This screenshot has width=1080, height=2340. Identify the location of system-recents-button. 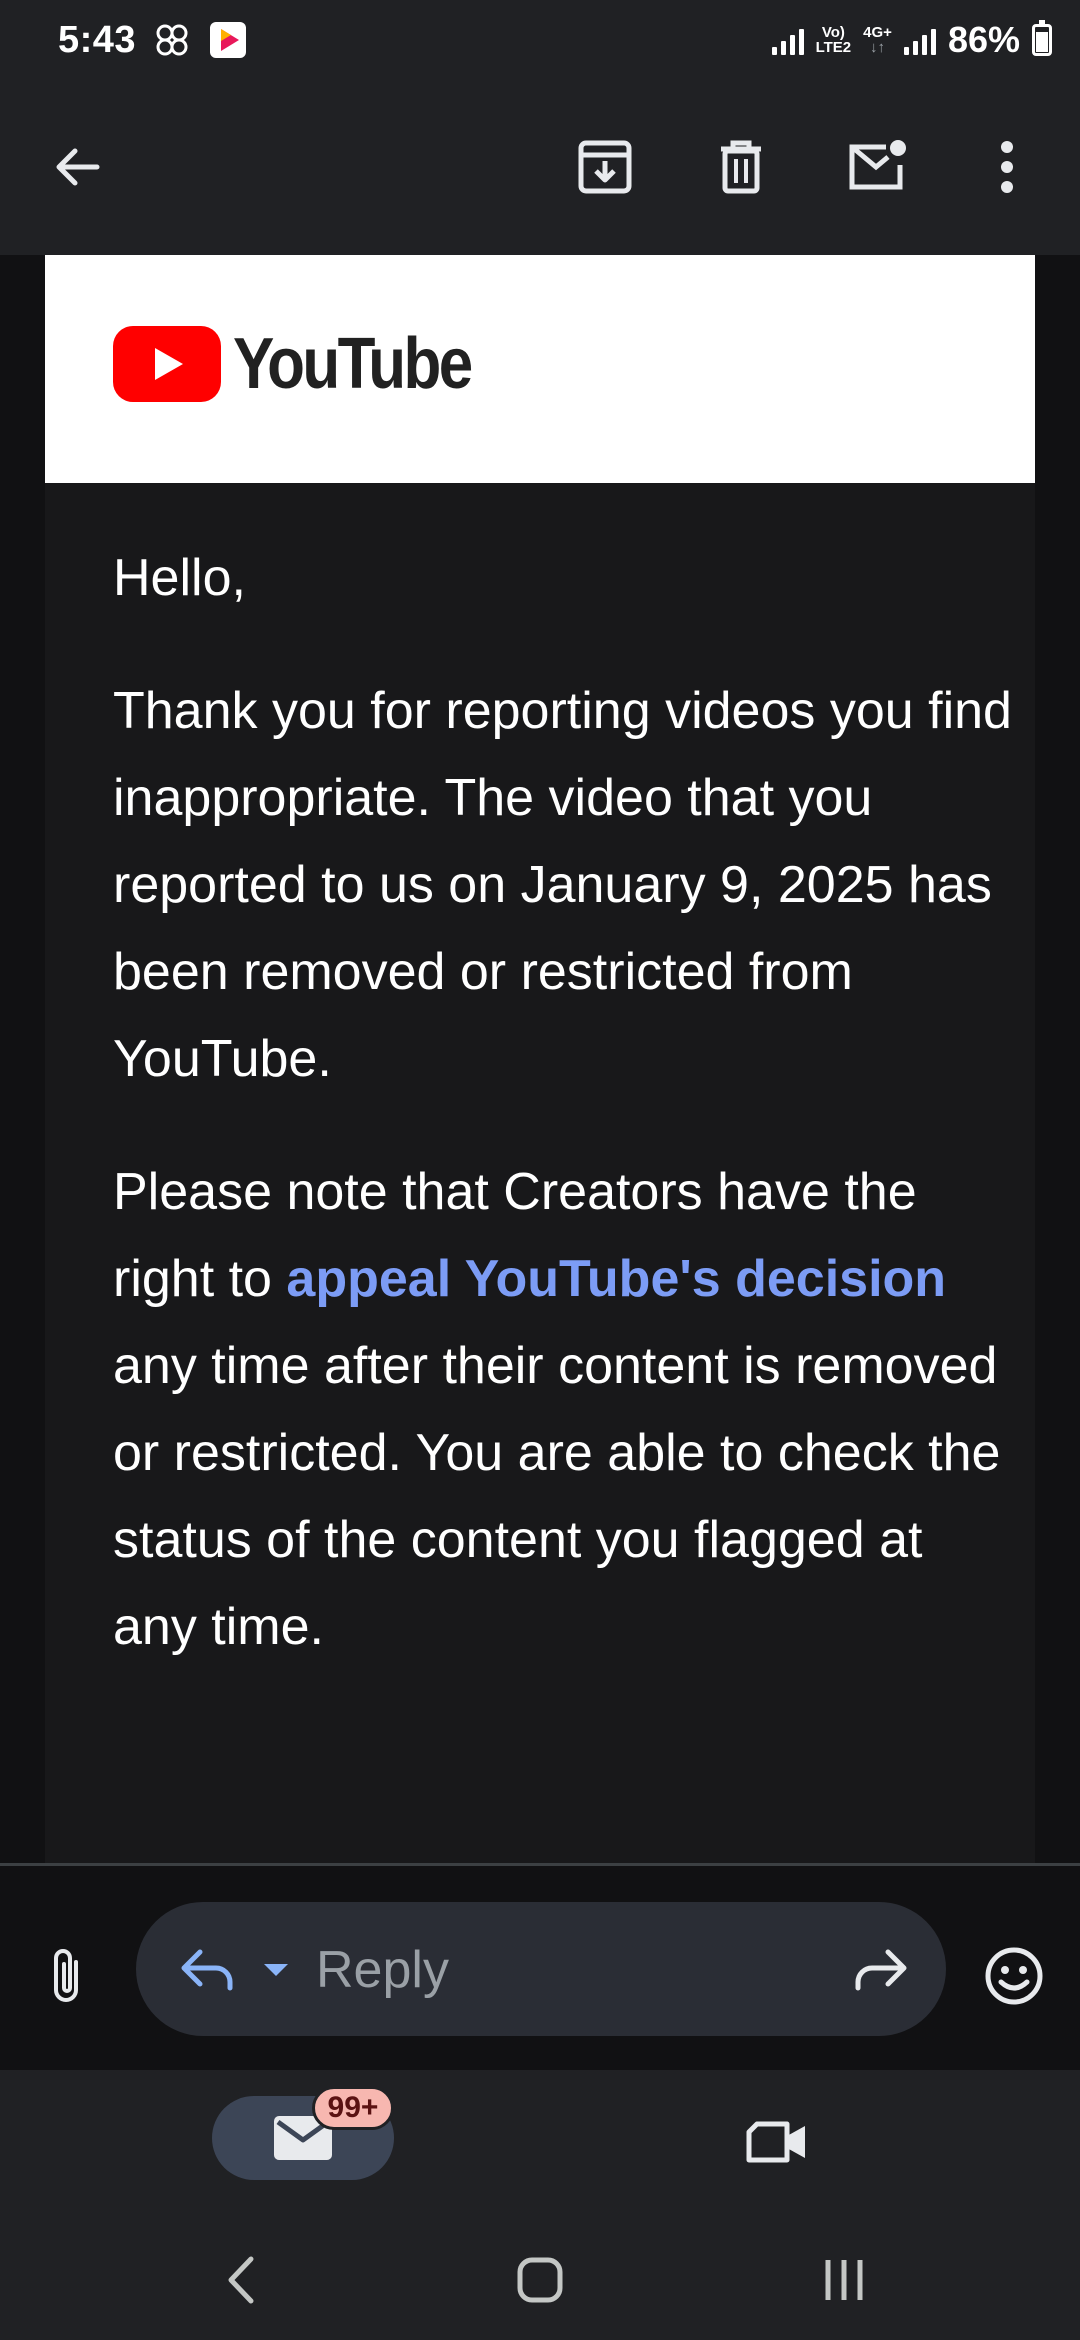
(844, 2280).